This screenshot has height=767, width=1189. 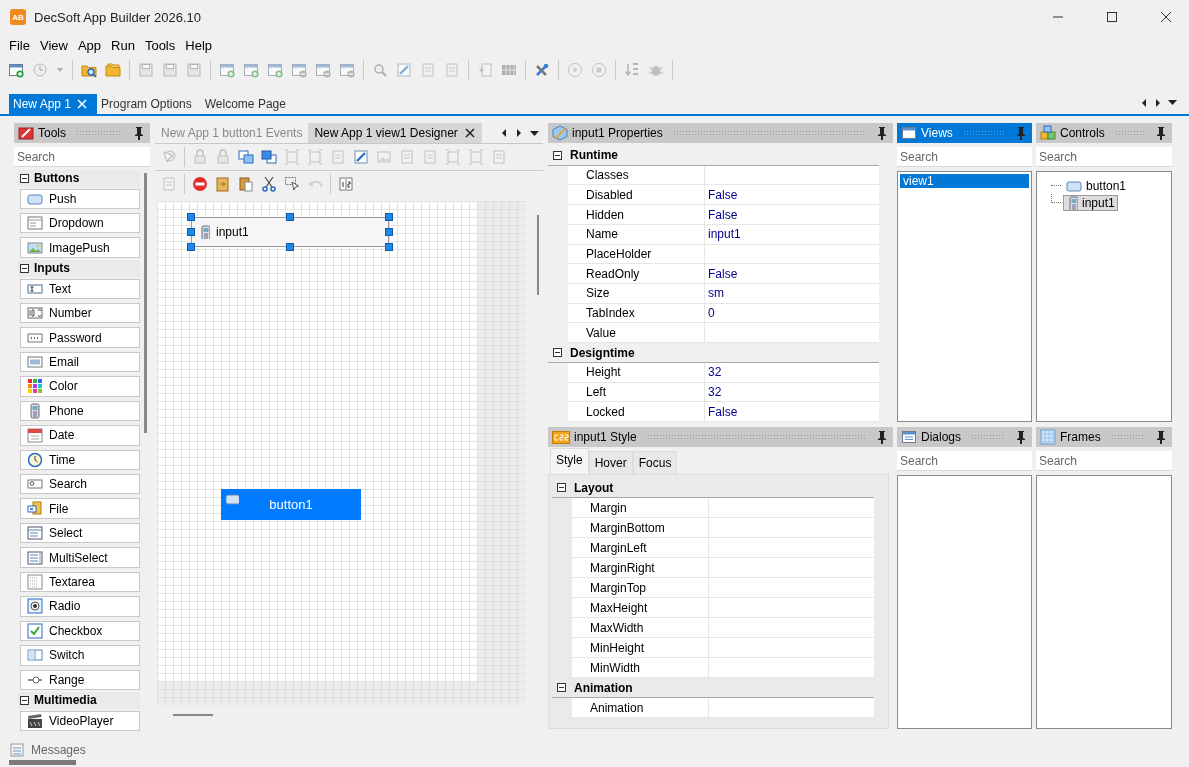 I want to click on picture-icon, so click(x=384, y=157).